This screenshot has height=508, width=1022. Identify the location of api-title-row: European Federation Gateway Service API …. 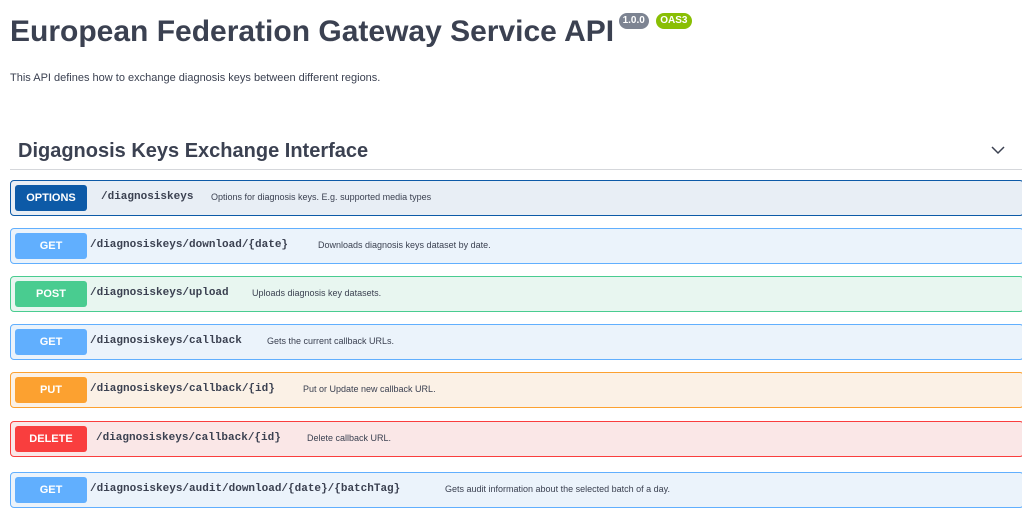
(351, 32).